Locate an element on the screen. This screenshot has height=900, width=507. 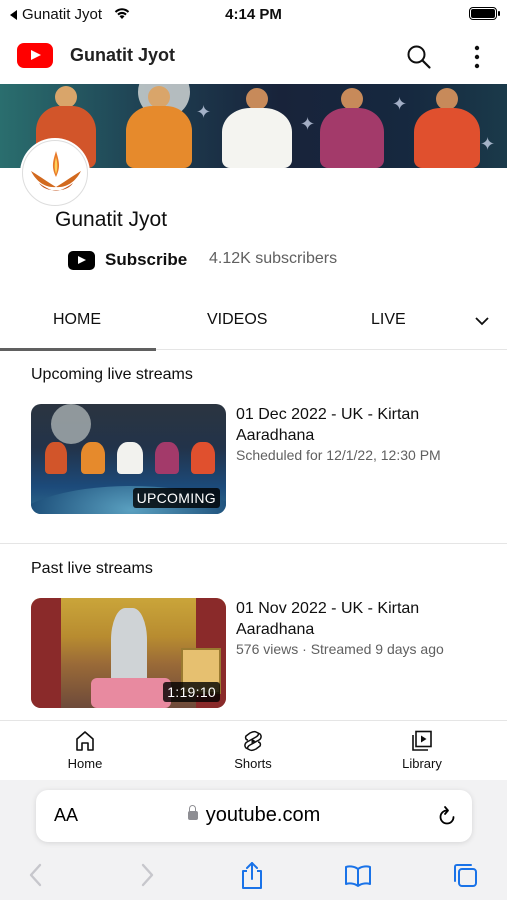
past-video-meta: 576 views · Streamed 9 days ago is located at coordinates (340, 649).